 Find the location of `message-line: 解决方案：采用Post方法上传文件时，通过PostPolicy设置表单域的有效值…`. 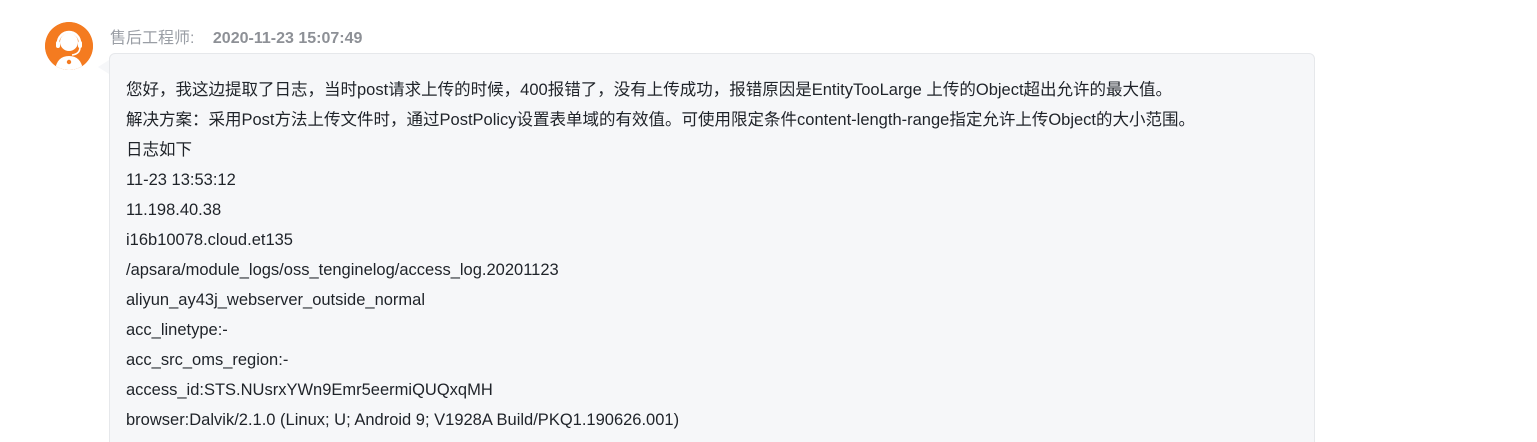

message-line: 解决方案：采用Post方法上传文件时，通过PostPolicy设置表单域的有效值… is located at coordinates (661, 120).